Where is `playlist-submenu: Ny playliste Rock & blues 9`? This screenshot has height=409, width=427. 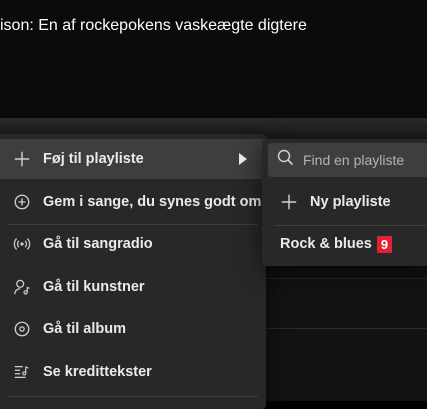
playlist-submenu: Ny playliste Rock & blues 9 is located at coordinates (344, 202).